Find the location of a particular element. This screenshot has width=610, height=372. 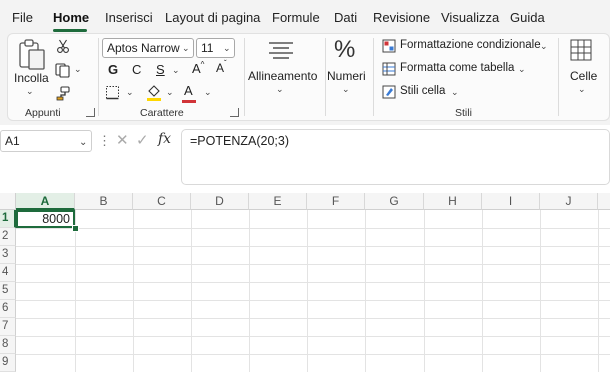

paste-button is located at coordinates (34, 55).